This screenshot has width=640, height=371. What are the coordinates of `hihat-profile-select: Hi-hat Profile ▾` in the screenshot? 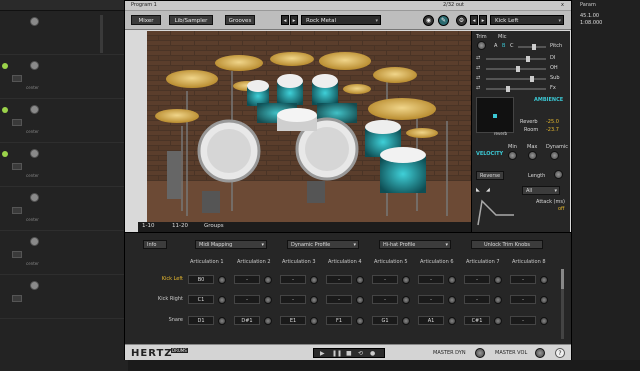 It's located at (415, 244).